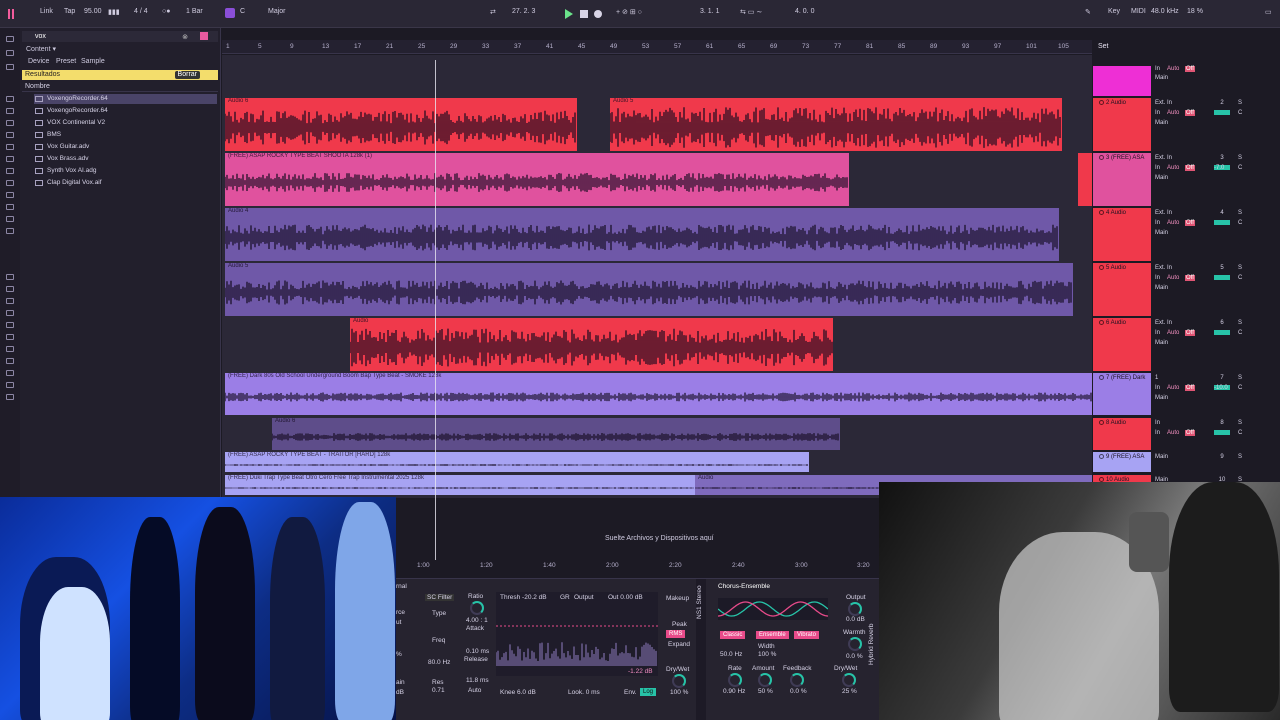  What do you see at coordinates (598, 14) in the screenshot?
I see `record-button` at bounding box center [598, 14].